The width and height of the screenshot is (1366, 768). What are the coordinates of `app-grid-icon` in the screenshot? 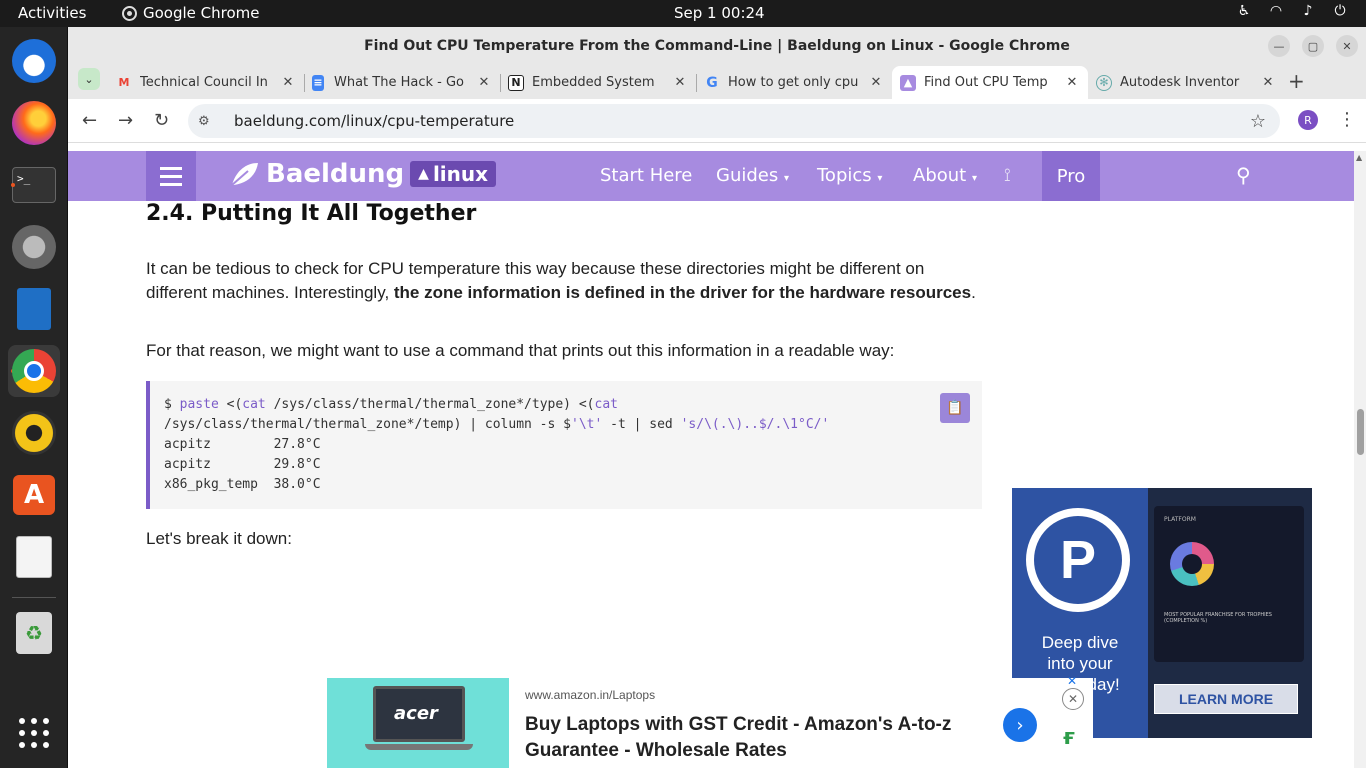 It's located at (34, 733).